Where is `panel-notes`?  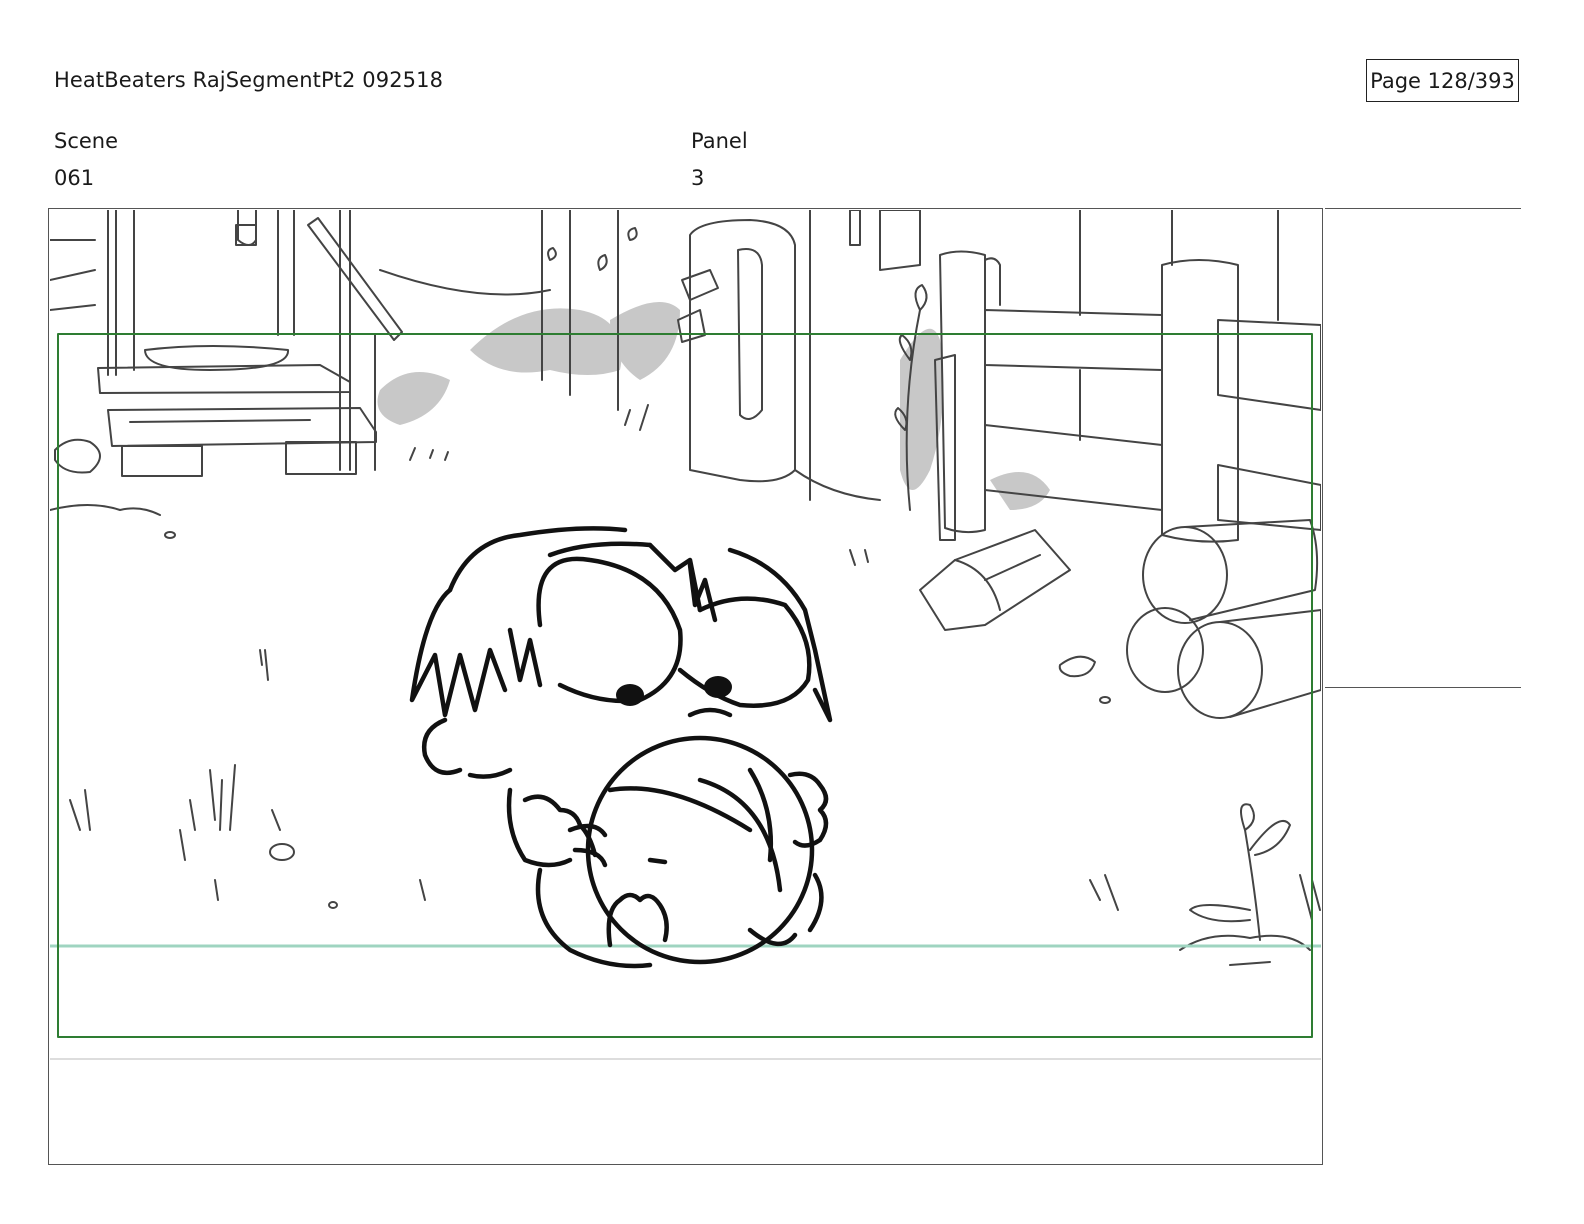
panel-notes is located at coordinates (685, 1112).